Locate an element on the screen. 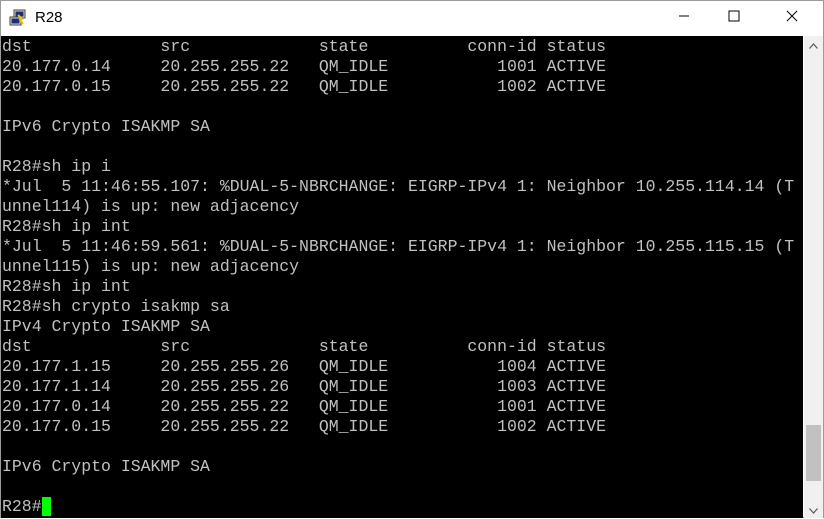 This screenshot has height=519, width=824. close-icon is located at coordinates (792, 18).